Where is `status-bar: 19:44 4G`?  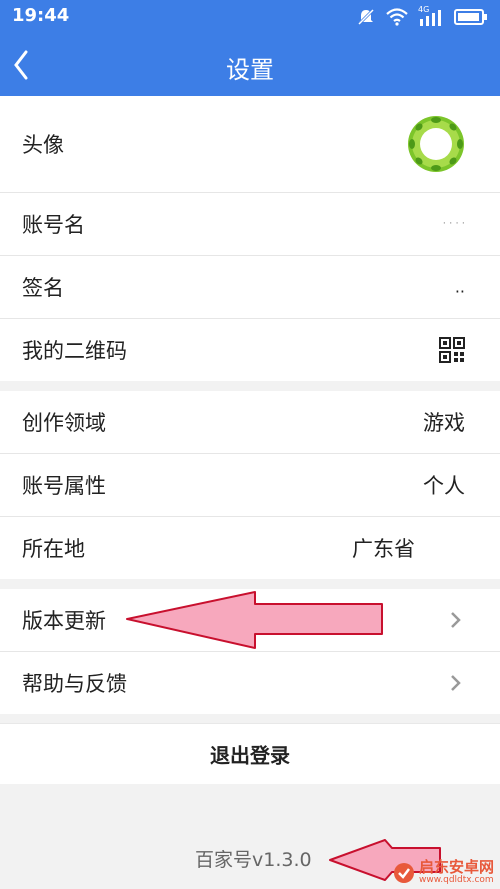
status-bar: 19:44 4G is located at coordinates (250, 17).